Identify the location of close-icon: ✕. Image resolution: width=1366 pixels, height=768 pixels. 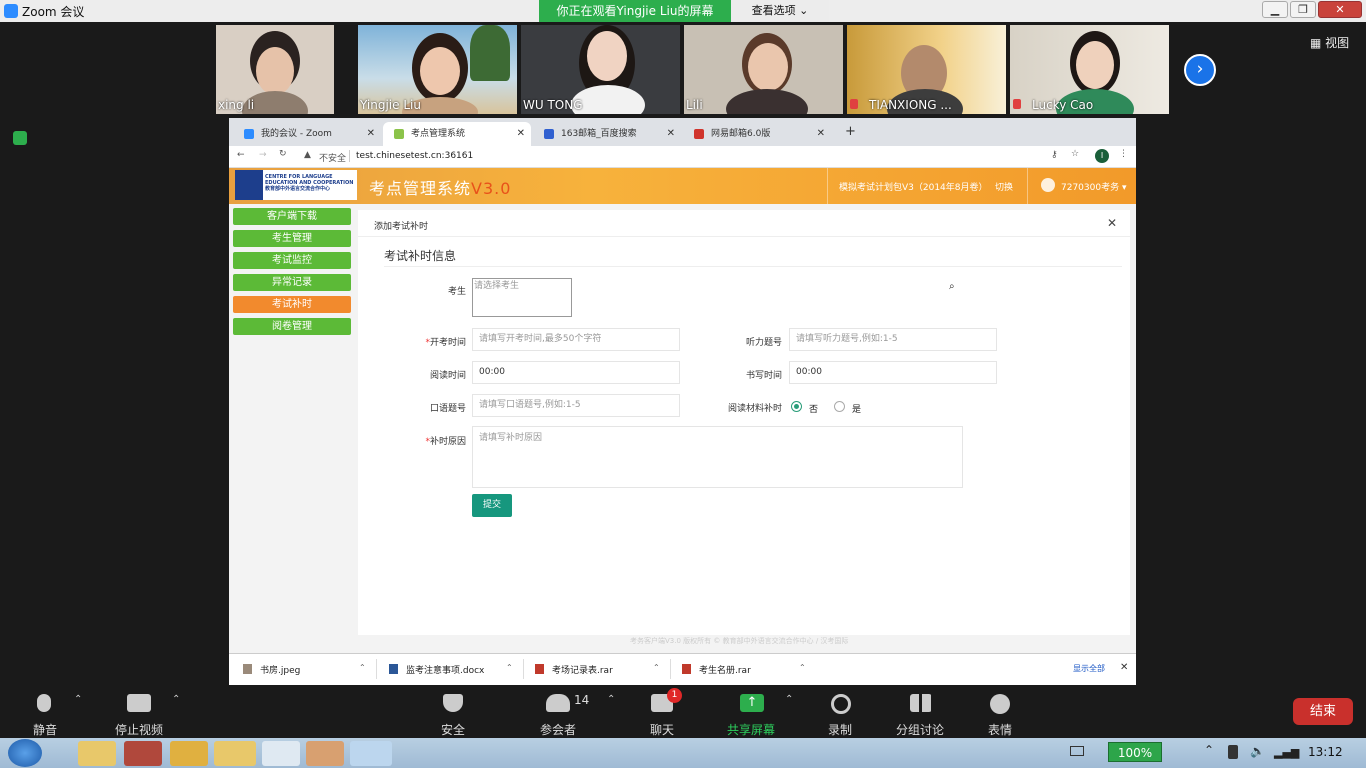
(1340, 9).